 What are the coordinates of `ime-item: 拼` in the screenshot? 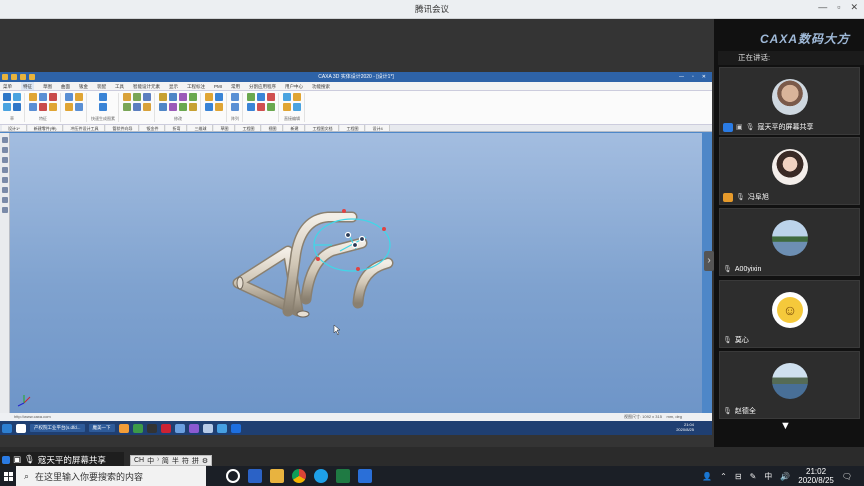 It's located at (195, 461).